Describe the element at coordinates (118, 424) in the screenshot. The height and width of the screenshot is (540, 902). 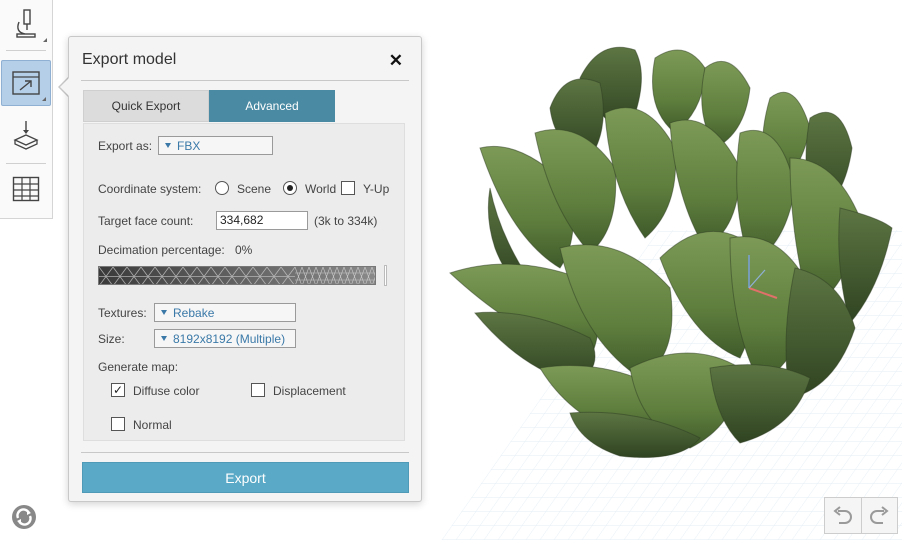
I see `normal-checkbox` at that location.